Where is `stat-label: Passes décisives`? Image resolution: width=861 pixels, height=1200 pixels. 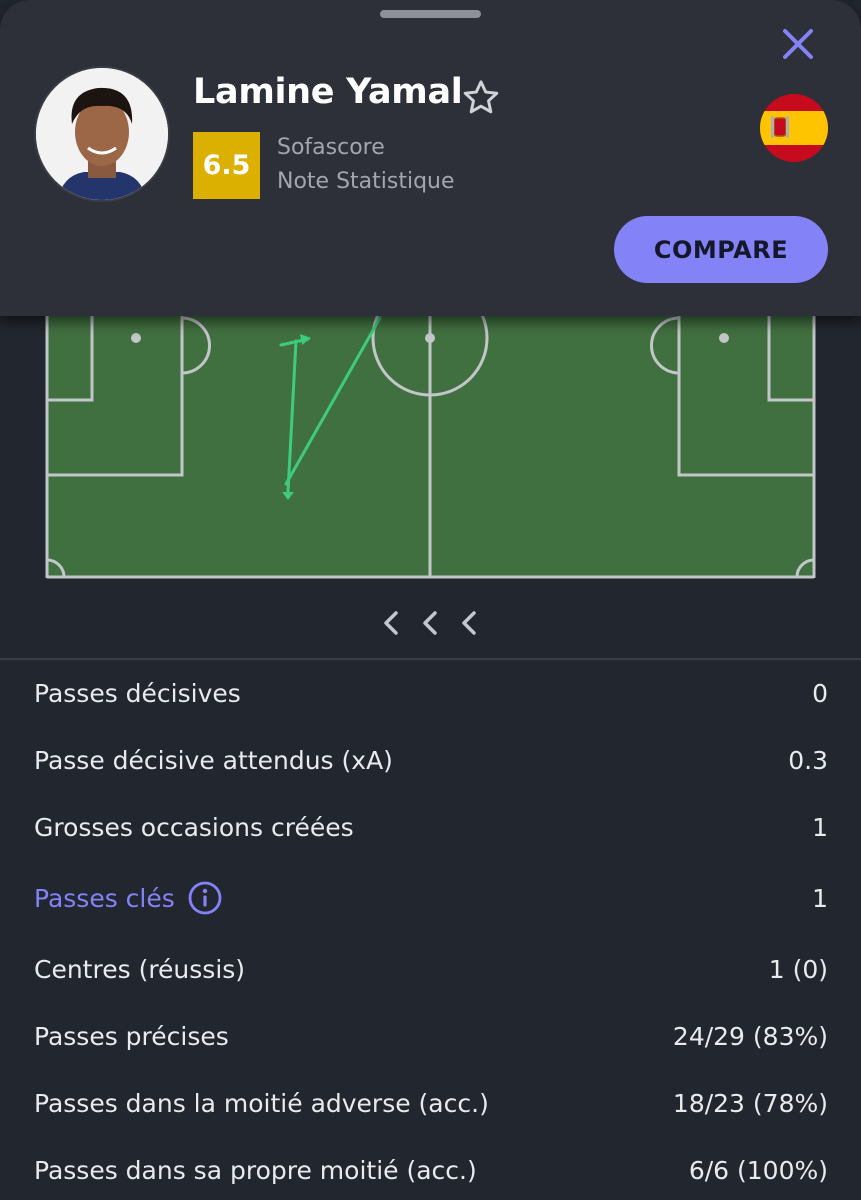
stat-label: Passes décisives is located at coordinates (137, 693).